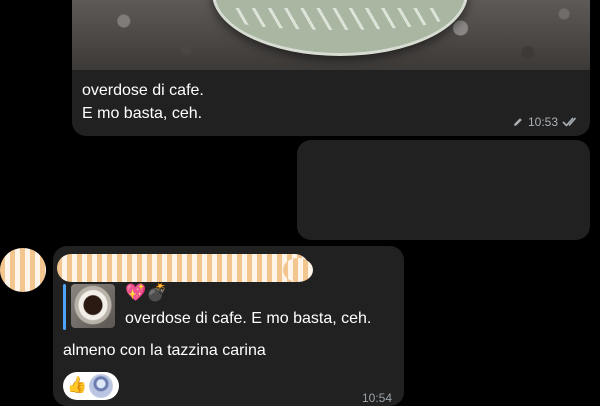  I want to click on double-check-icon, so click(569, 122).